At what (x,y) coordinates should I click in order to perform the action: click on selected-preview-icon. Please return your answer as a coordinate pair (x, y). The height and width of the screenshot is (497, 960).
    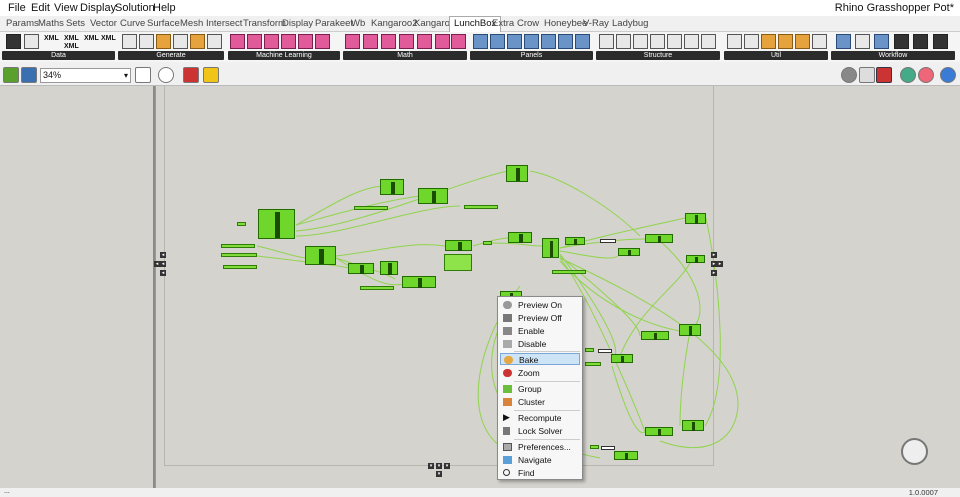
    Looking at the image, I should click on (884, 75).